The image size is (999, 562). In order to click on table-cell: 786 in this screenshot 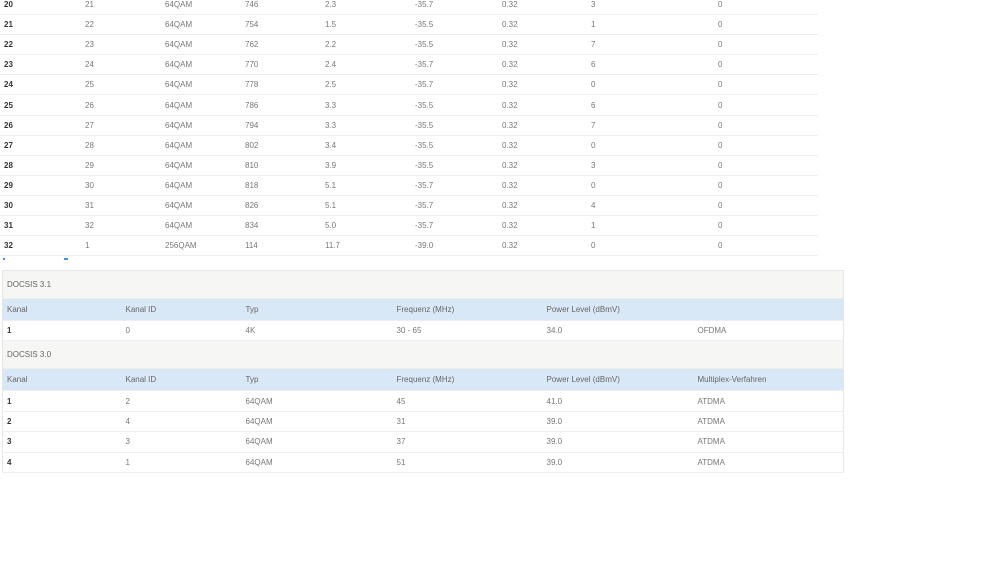, I will do `click(285, 105)`.